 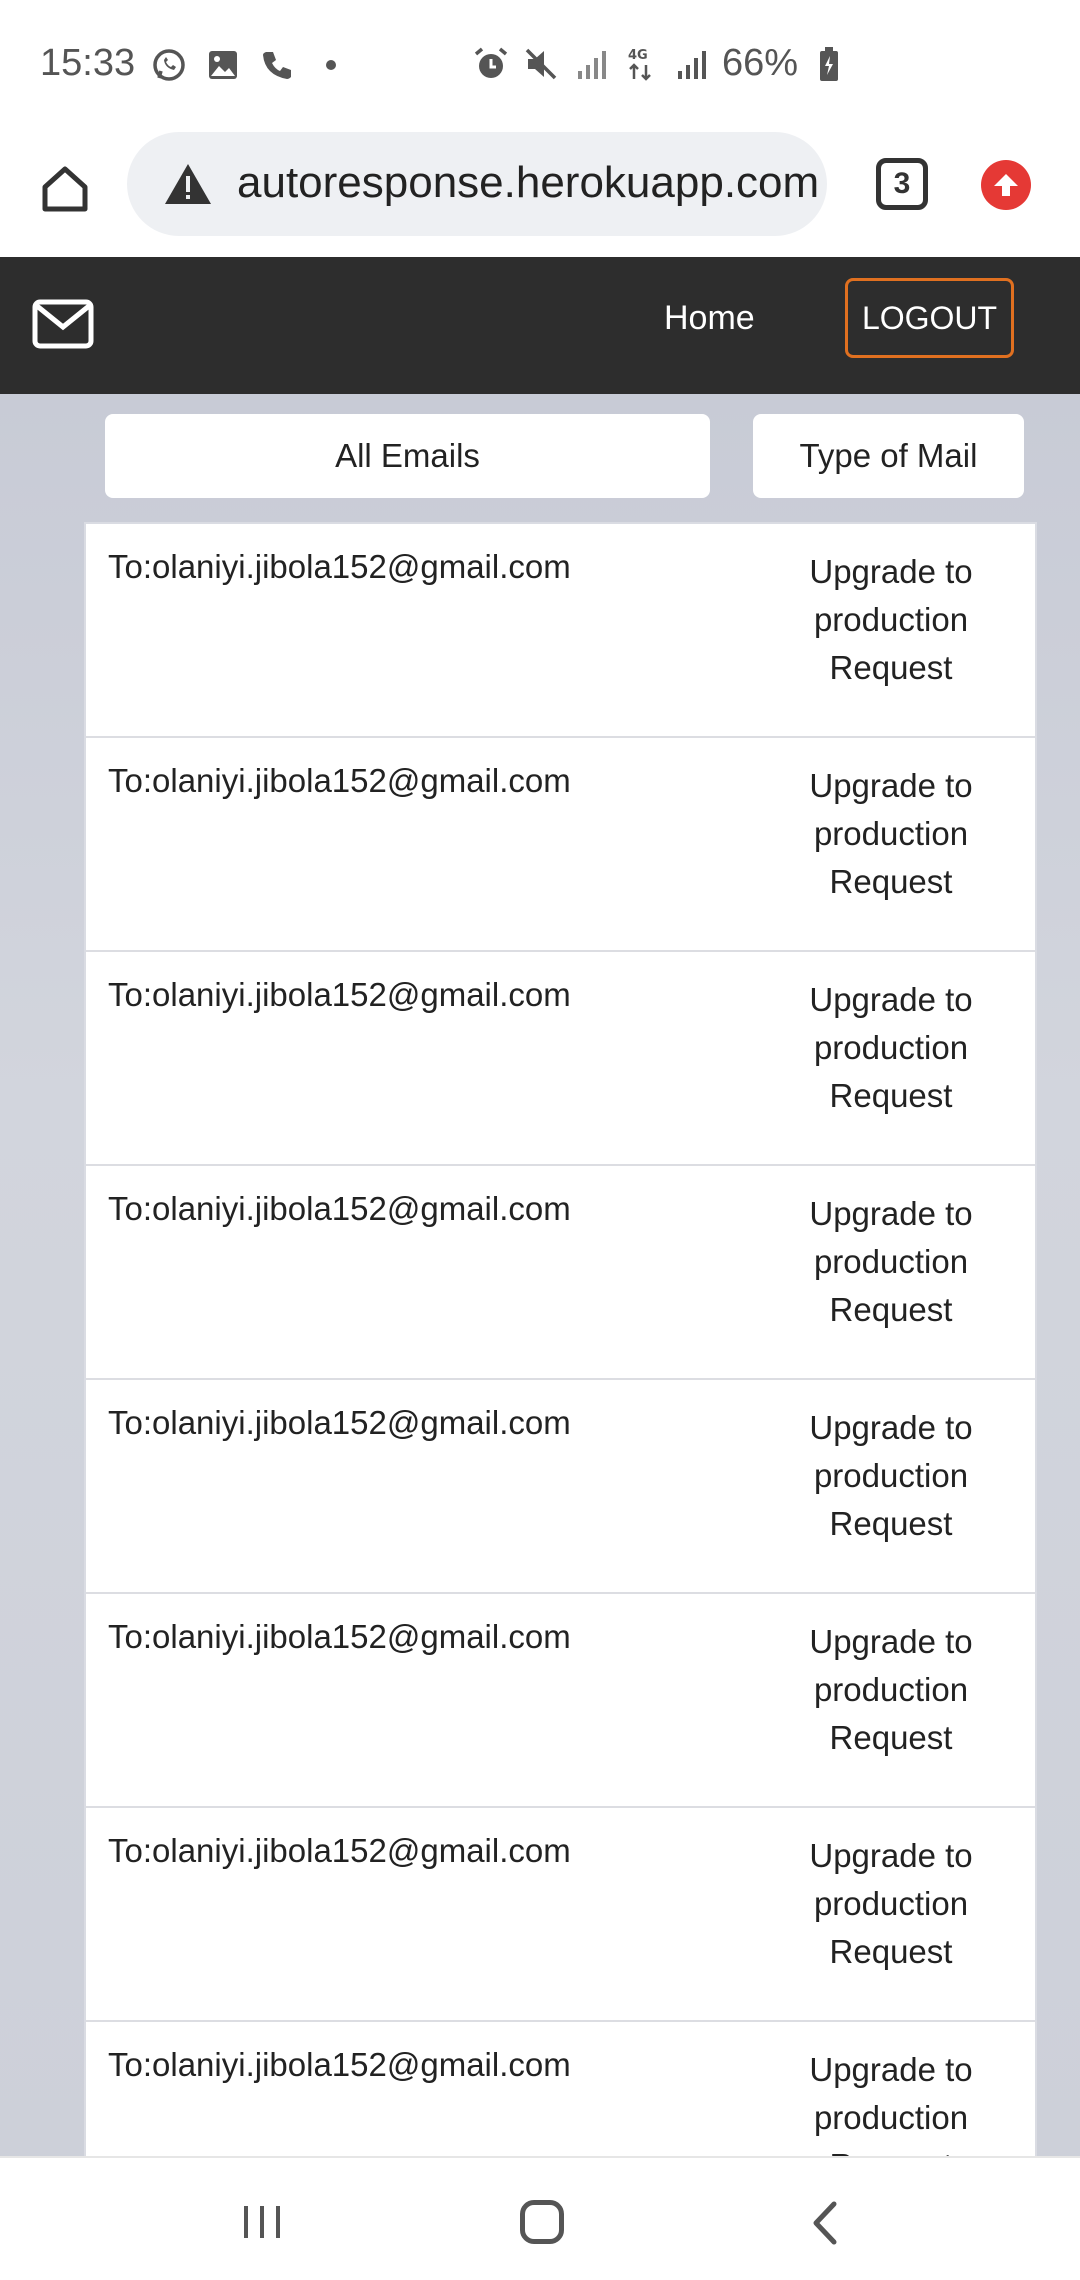 What do you see at coordinates (169, 65) in the screenshot?
I see `whatsapp-icon` at bounding box center [169, 65].